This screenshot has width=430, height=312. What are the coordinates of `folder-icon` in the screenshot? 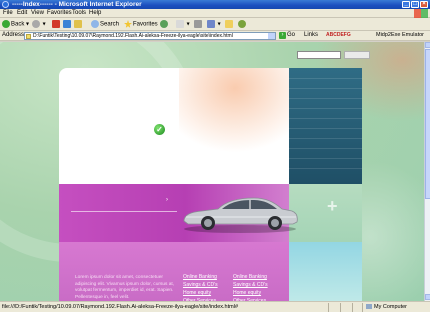 It's located at (229, 24).